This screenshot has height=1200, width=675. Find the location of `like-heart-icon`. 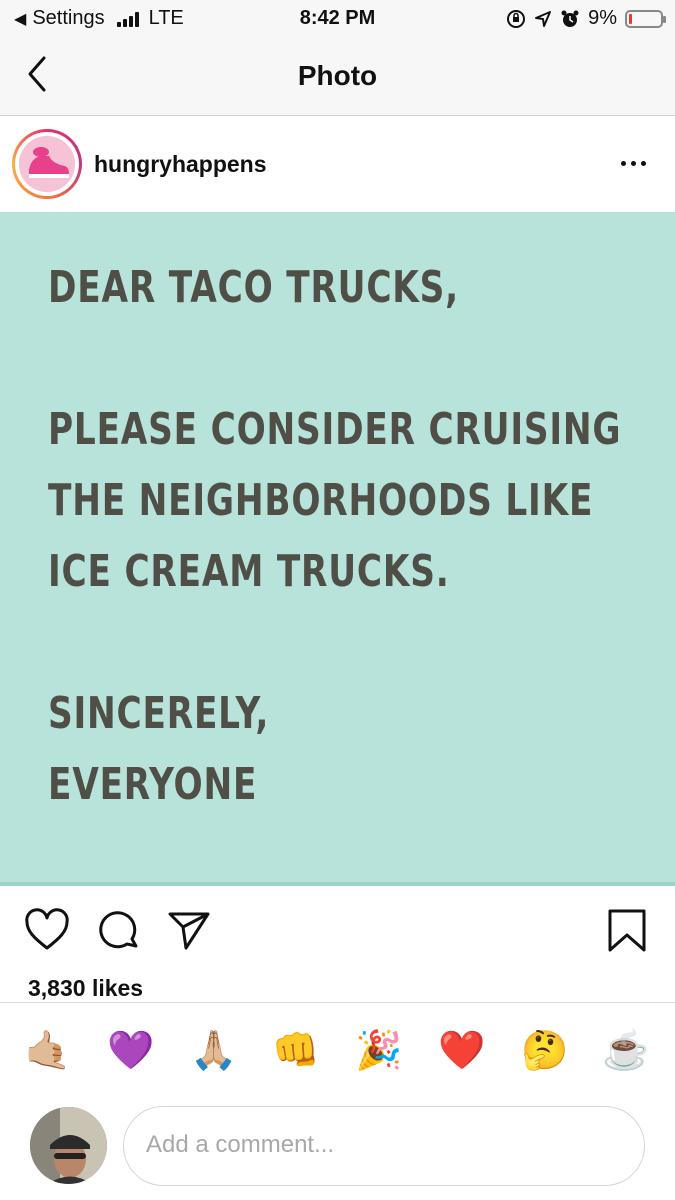

like-heart-icon is located at coordinates (47, 931).